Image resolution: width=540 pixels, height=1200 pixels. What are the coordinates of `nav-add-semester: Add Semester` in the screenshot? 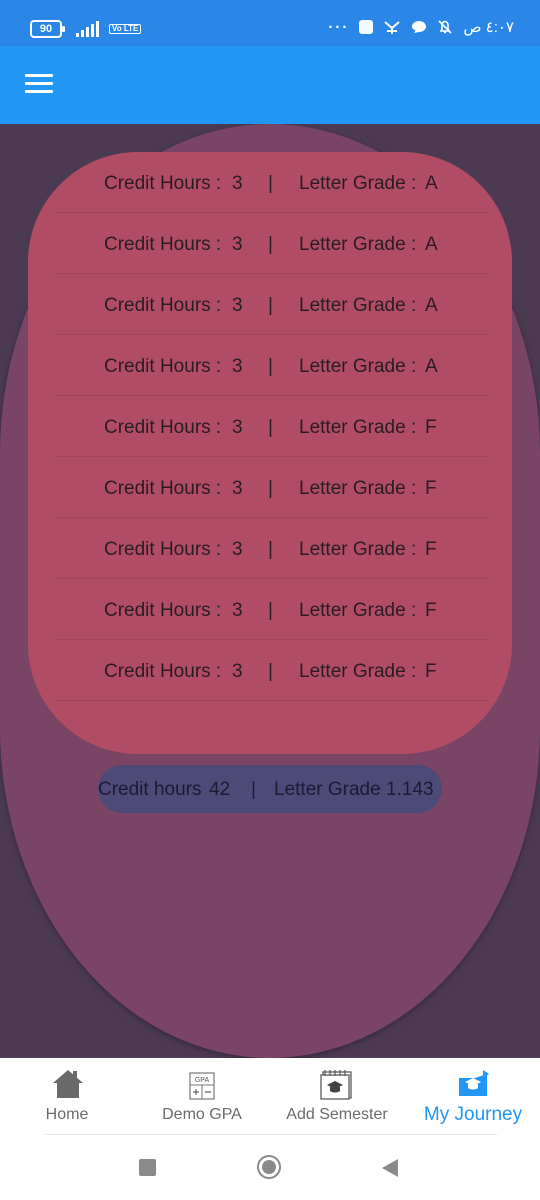 It's located at (337, 1097).